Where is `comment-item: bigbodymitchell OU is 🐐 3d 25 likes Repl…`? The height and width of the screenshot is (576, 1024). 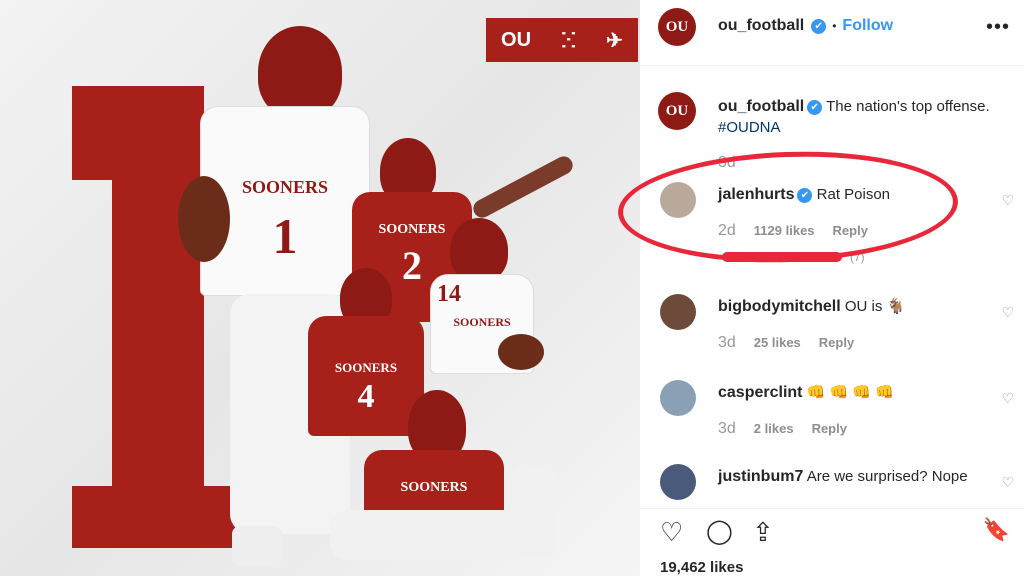 comment-item: bigbodymitchell OU is 🐐 3d 25 likes Repl… is located at coordinates (832, 327).